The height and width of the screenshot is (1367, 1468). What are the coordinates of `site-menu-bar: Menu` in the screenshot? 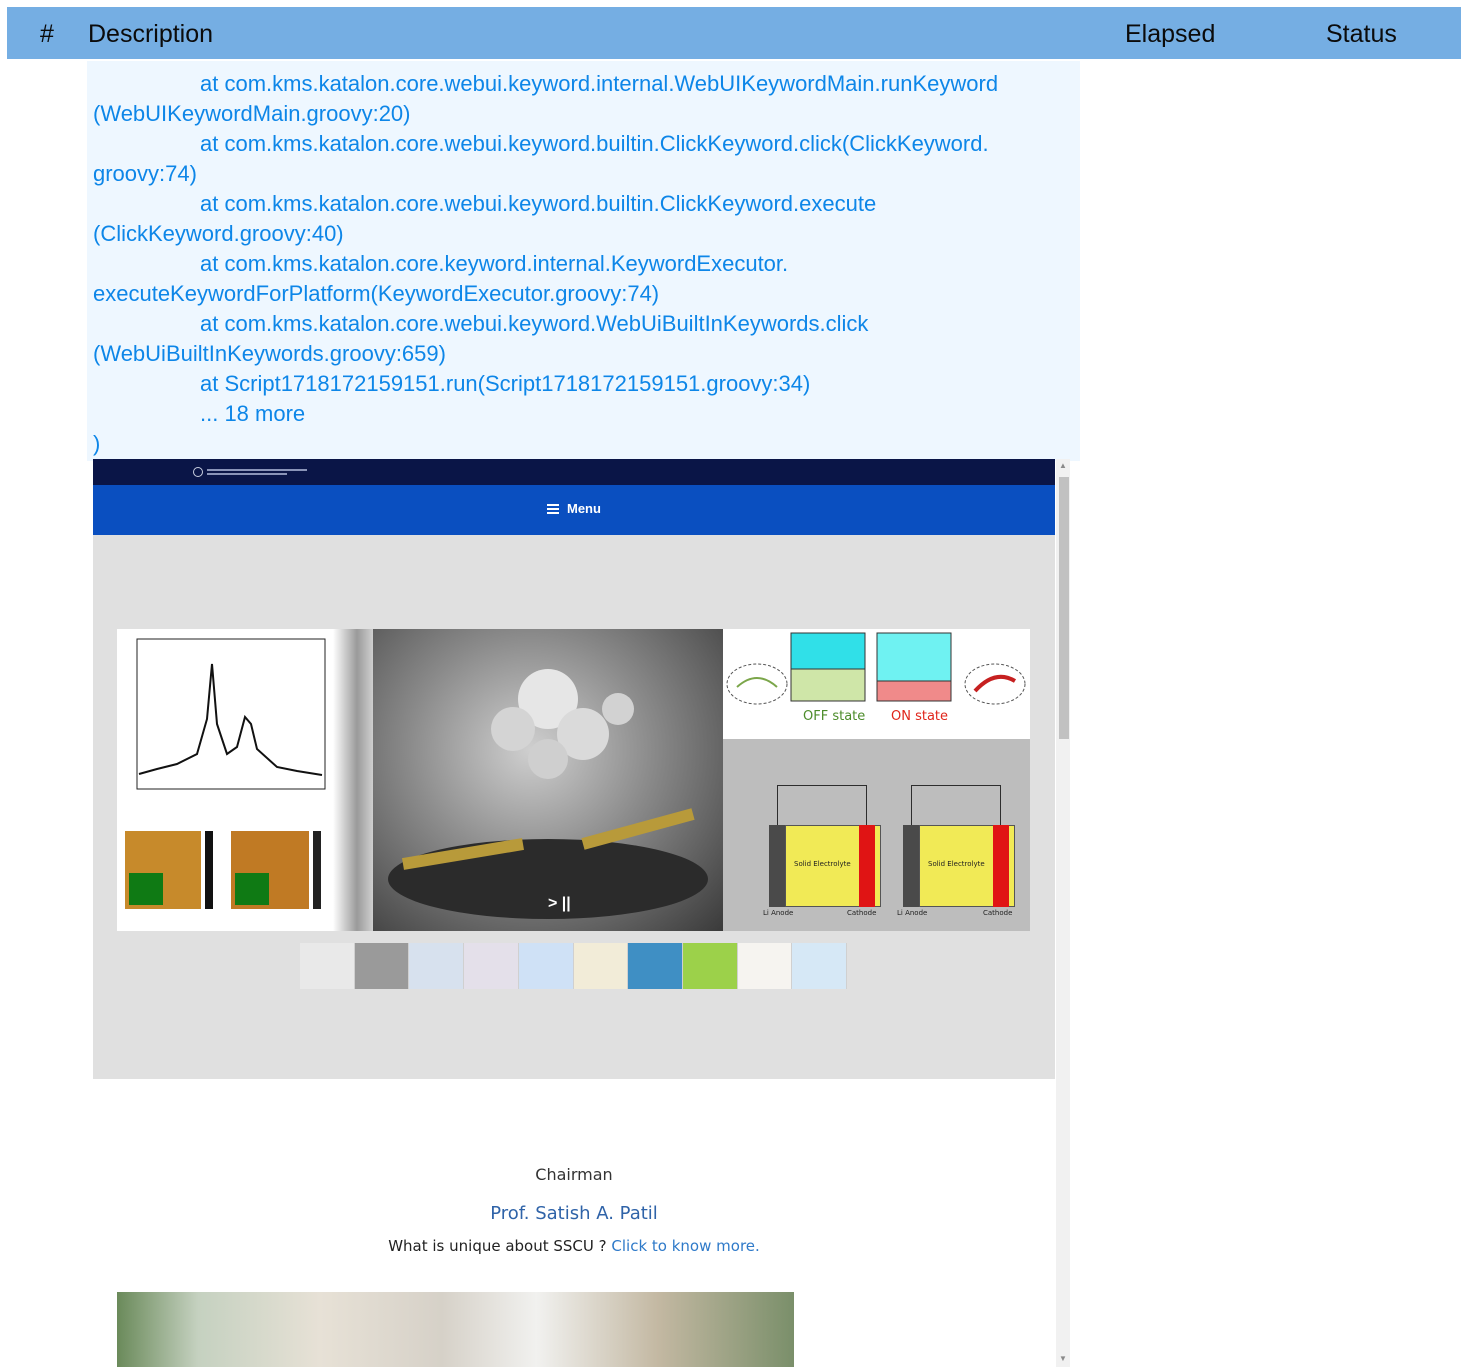 It's located at (574, 510).